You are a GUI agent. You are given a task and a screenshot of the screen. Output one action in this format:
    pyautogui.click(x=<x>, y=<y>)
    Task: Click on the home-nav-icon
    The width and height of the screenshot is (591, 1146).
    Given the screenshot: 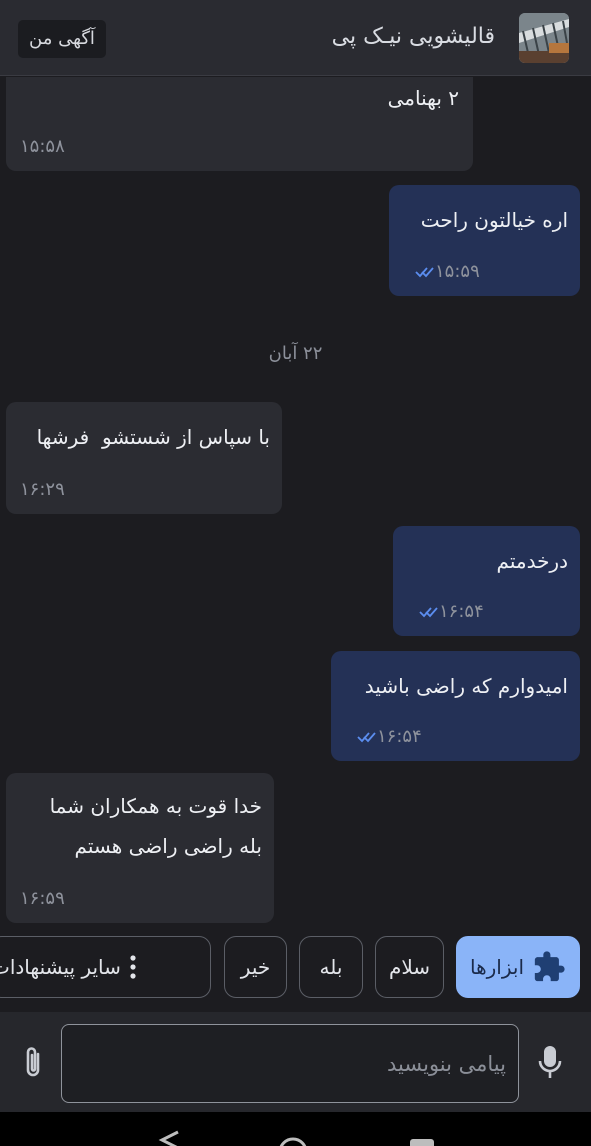 What is the action you would take?
    pyautogui.click(x=293, y=1141)
    